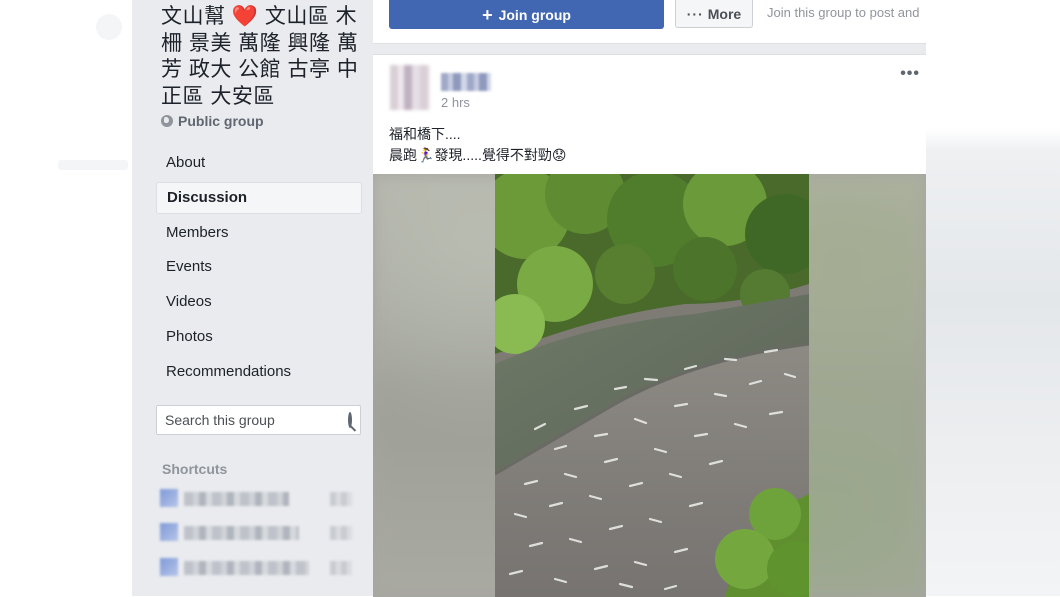 This screenshot has width=1060, height=597. What do you see at coordinates (426, 155) in the screenshot?
I see `runner-emoji-icon: 🏃‍♀️` at bounding box center [426, 155].